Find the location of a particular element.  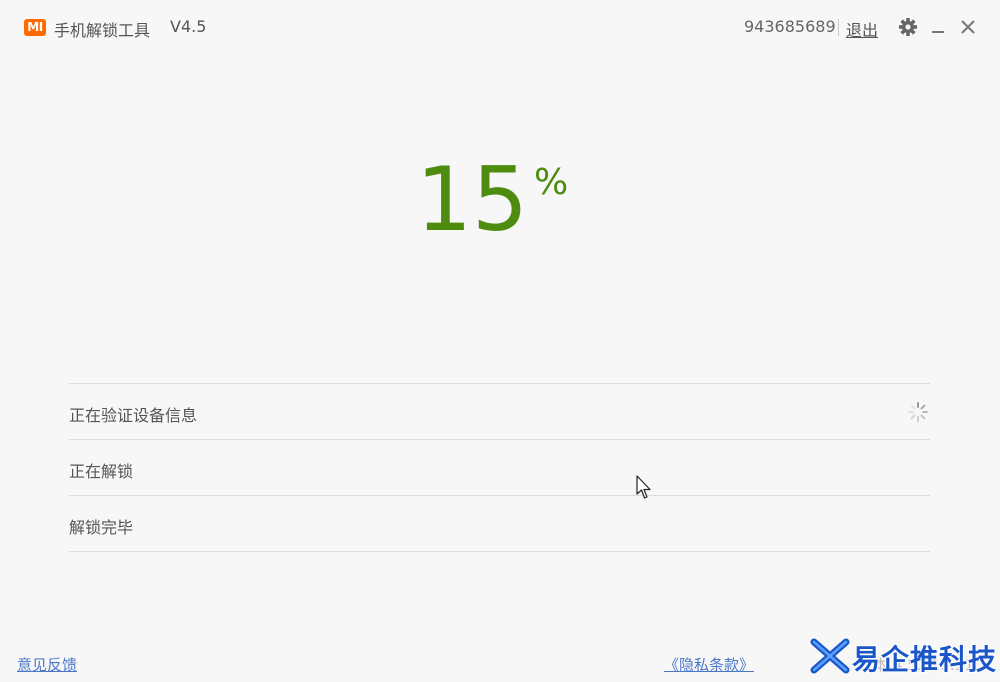

step-row-complete: 解锁完毕 is located at coordinates (499, 523).